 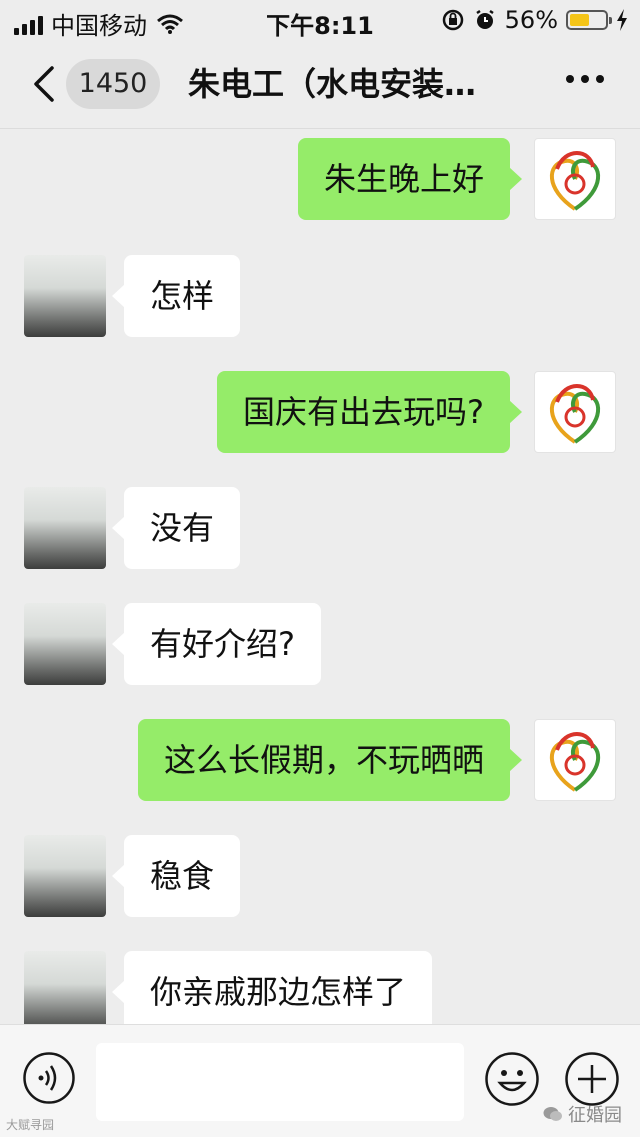 What do you see at coordinates (216, 644) in the screenshot?
I see `message-bubble-incoming: 有好介绍?` at bounding box center [216, 644].